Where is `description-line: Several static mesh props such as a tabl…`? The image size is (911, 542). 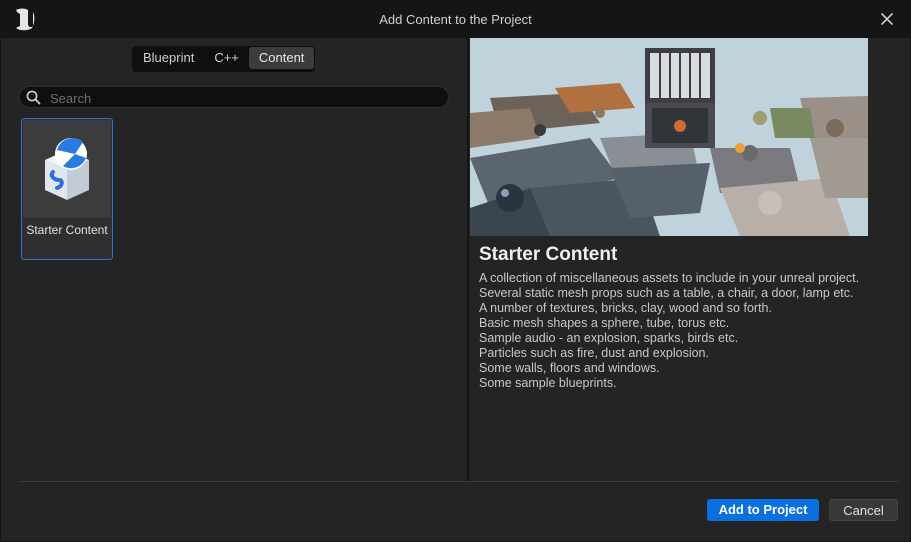
description-line: Several static mesh props such as a tabl… is located at coordinates (666, 293).